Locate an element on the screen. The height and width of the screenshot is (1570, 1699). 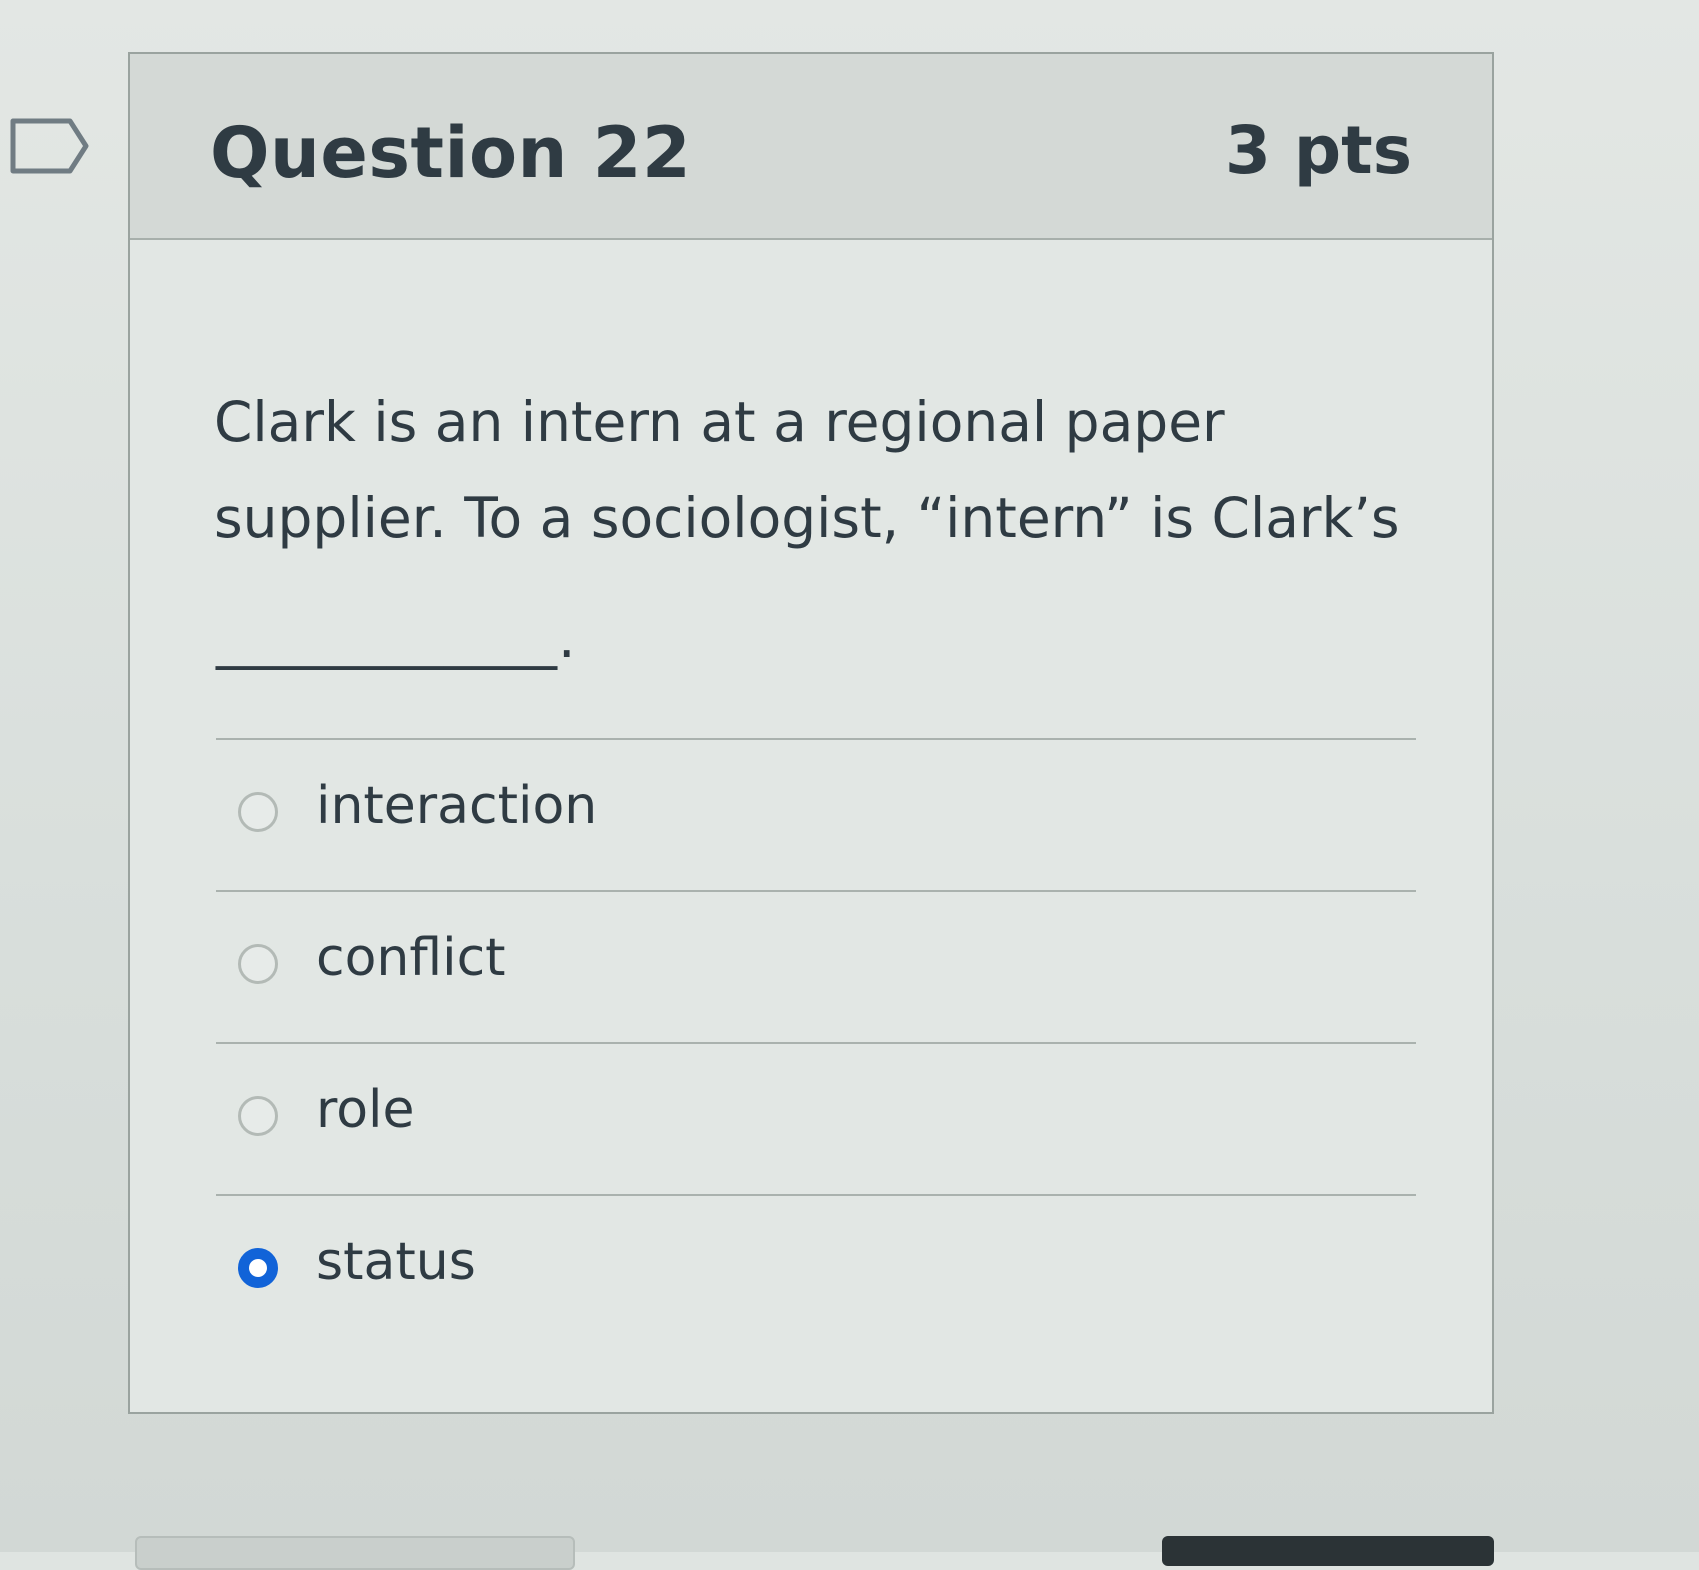
question-header: Question 22 3 pts is located at coordinates (811, 147).